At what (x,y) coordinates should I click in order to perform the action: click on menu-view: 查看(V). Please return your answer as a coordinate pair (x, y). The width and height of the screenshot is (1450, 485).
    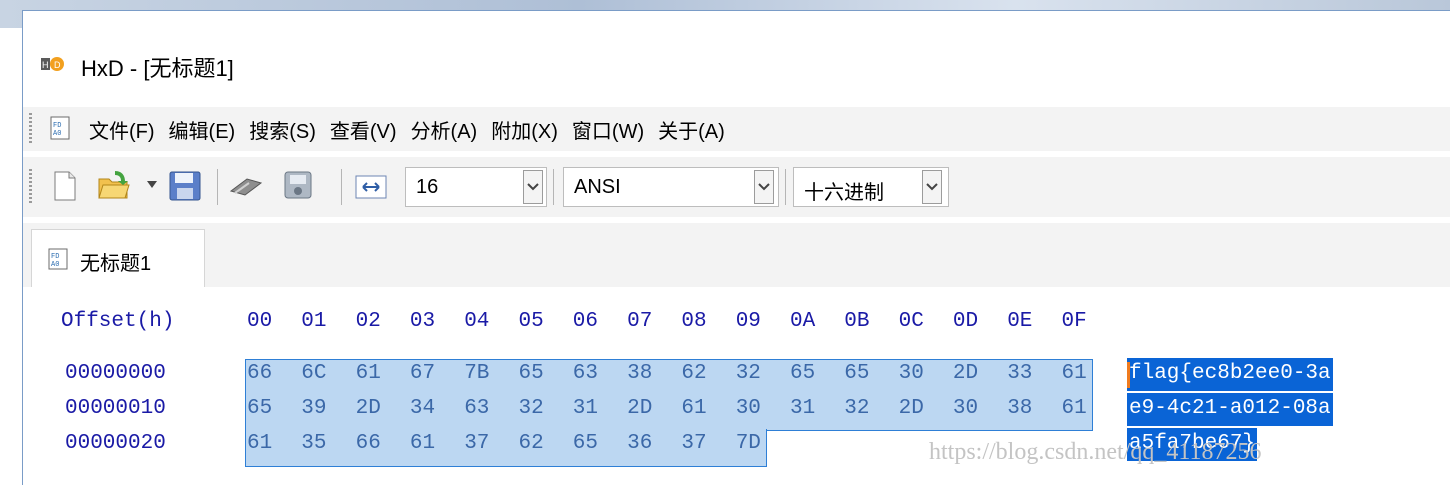
    Looking at the image, I should click on (363, 129).